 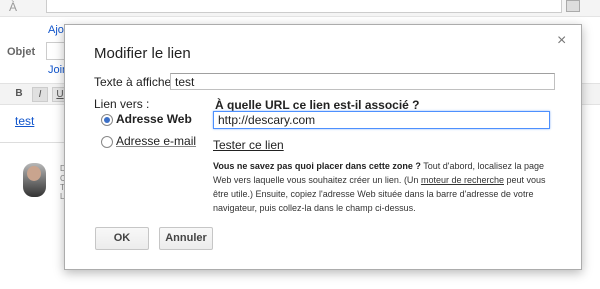 What do you see at coordinates (573, 6) in the screenshot?
I see `attach-icon` at bounding box center [573, 6].